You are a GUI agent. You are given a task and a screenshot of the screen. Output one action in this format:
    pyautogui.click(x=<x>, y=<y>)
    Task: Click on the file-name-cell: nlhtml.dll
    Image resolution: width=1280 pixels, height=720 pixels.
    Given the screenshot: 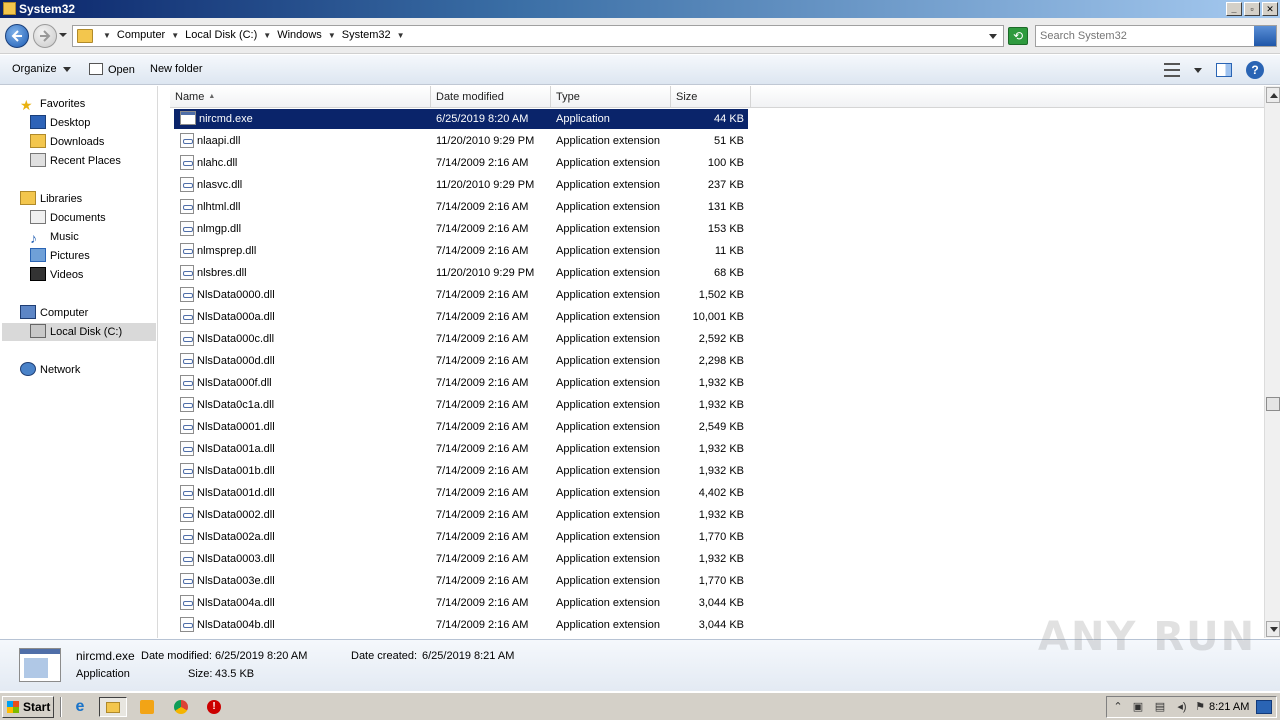 What is the action you would take?
    pyautogui.click(x=305, y=207)
    